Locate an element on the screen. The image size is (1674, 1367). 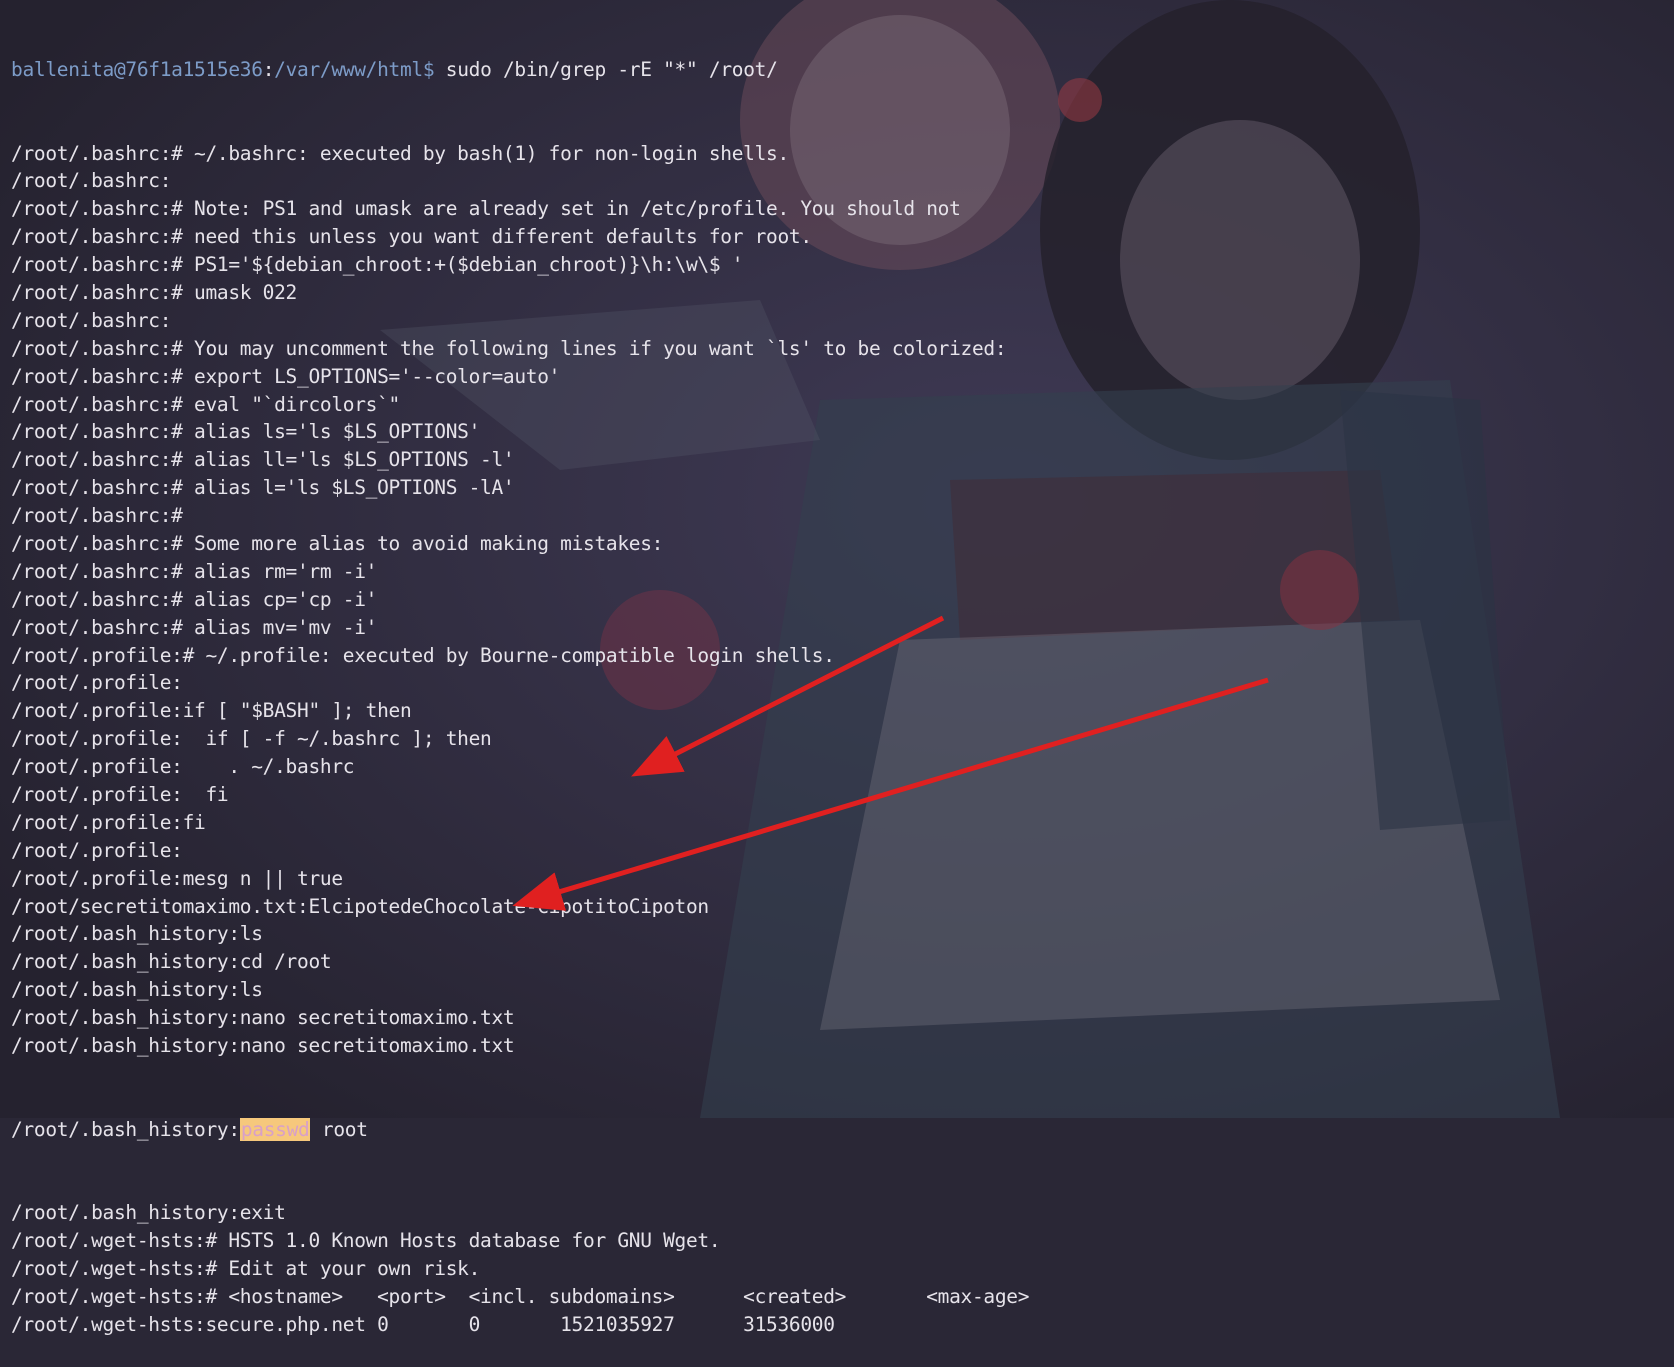
output-line: /root/.bashrc:# alias mv='mv -i' is located at coordinates (194, 627).